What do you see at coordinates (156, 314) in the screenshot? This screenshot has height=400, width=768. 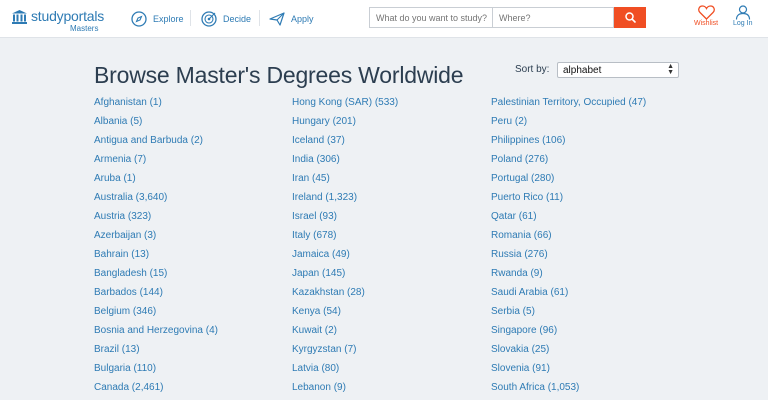 I see `country-link: Belgium (346)` at bounding box center [156, 314].